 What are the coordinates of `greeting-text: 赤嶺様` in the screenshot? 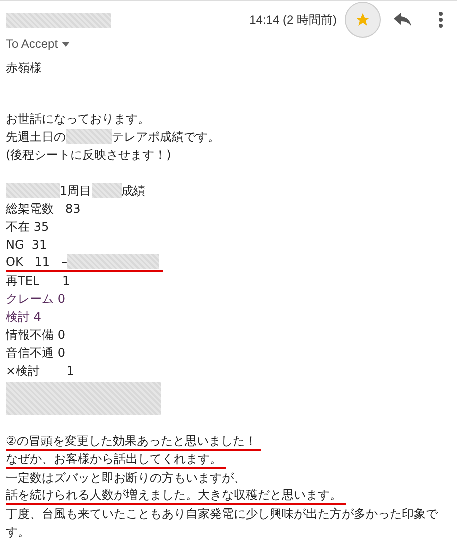 It's located at (24, 68).